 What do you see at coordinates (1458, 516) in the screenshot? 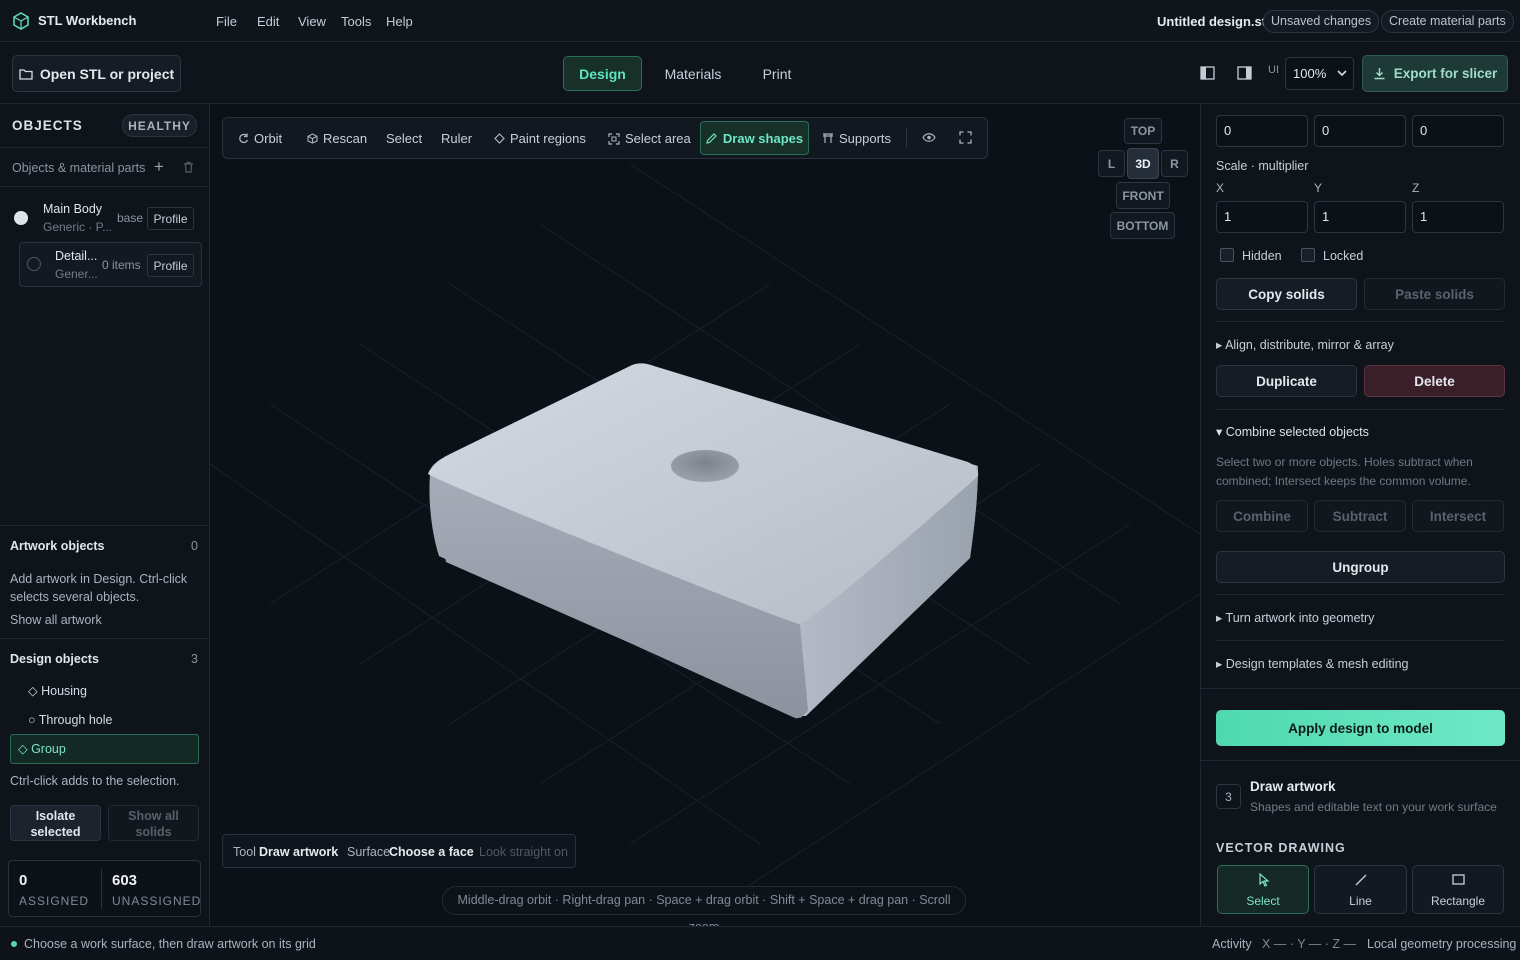
I see `intersect-button: Intersect` at bounding box center [1458, 516].